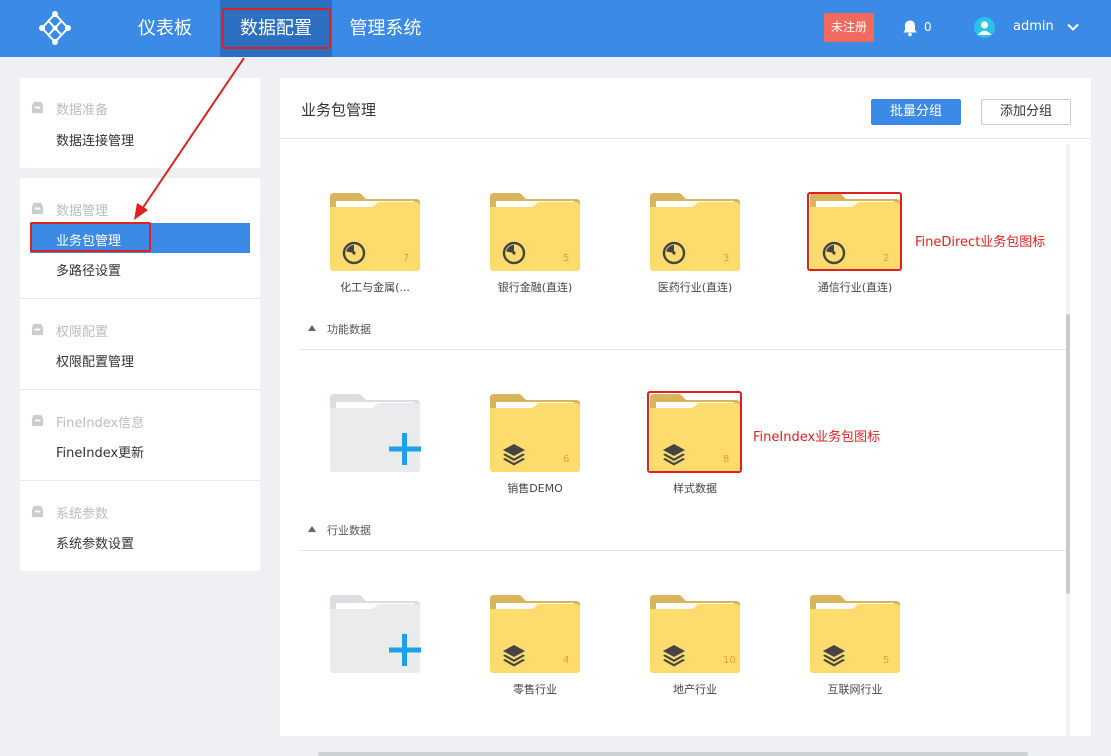 Image resolution: width=1111 pixels, height=756 pixels. What do you see at coordinates (82, 211) in the screenshot?
I see `sidebar-category: 数据管理` at bounding box center [82, 211].